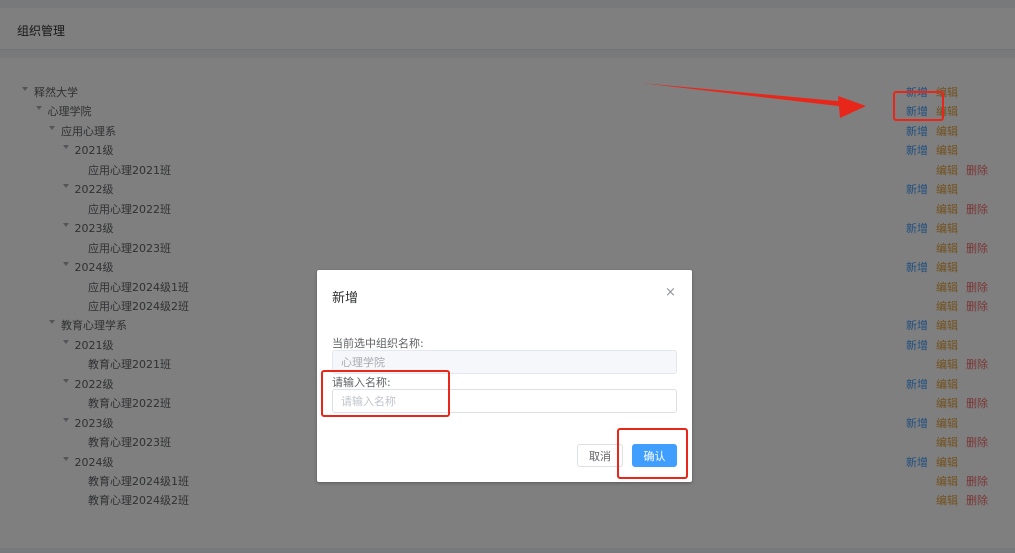 Image resolution: width=1015 pixels, height=553 pixels. Describe the element at coordinates (600, 455) in the screenshot. I see `cancel-button: 取消` at that location.